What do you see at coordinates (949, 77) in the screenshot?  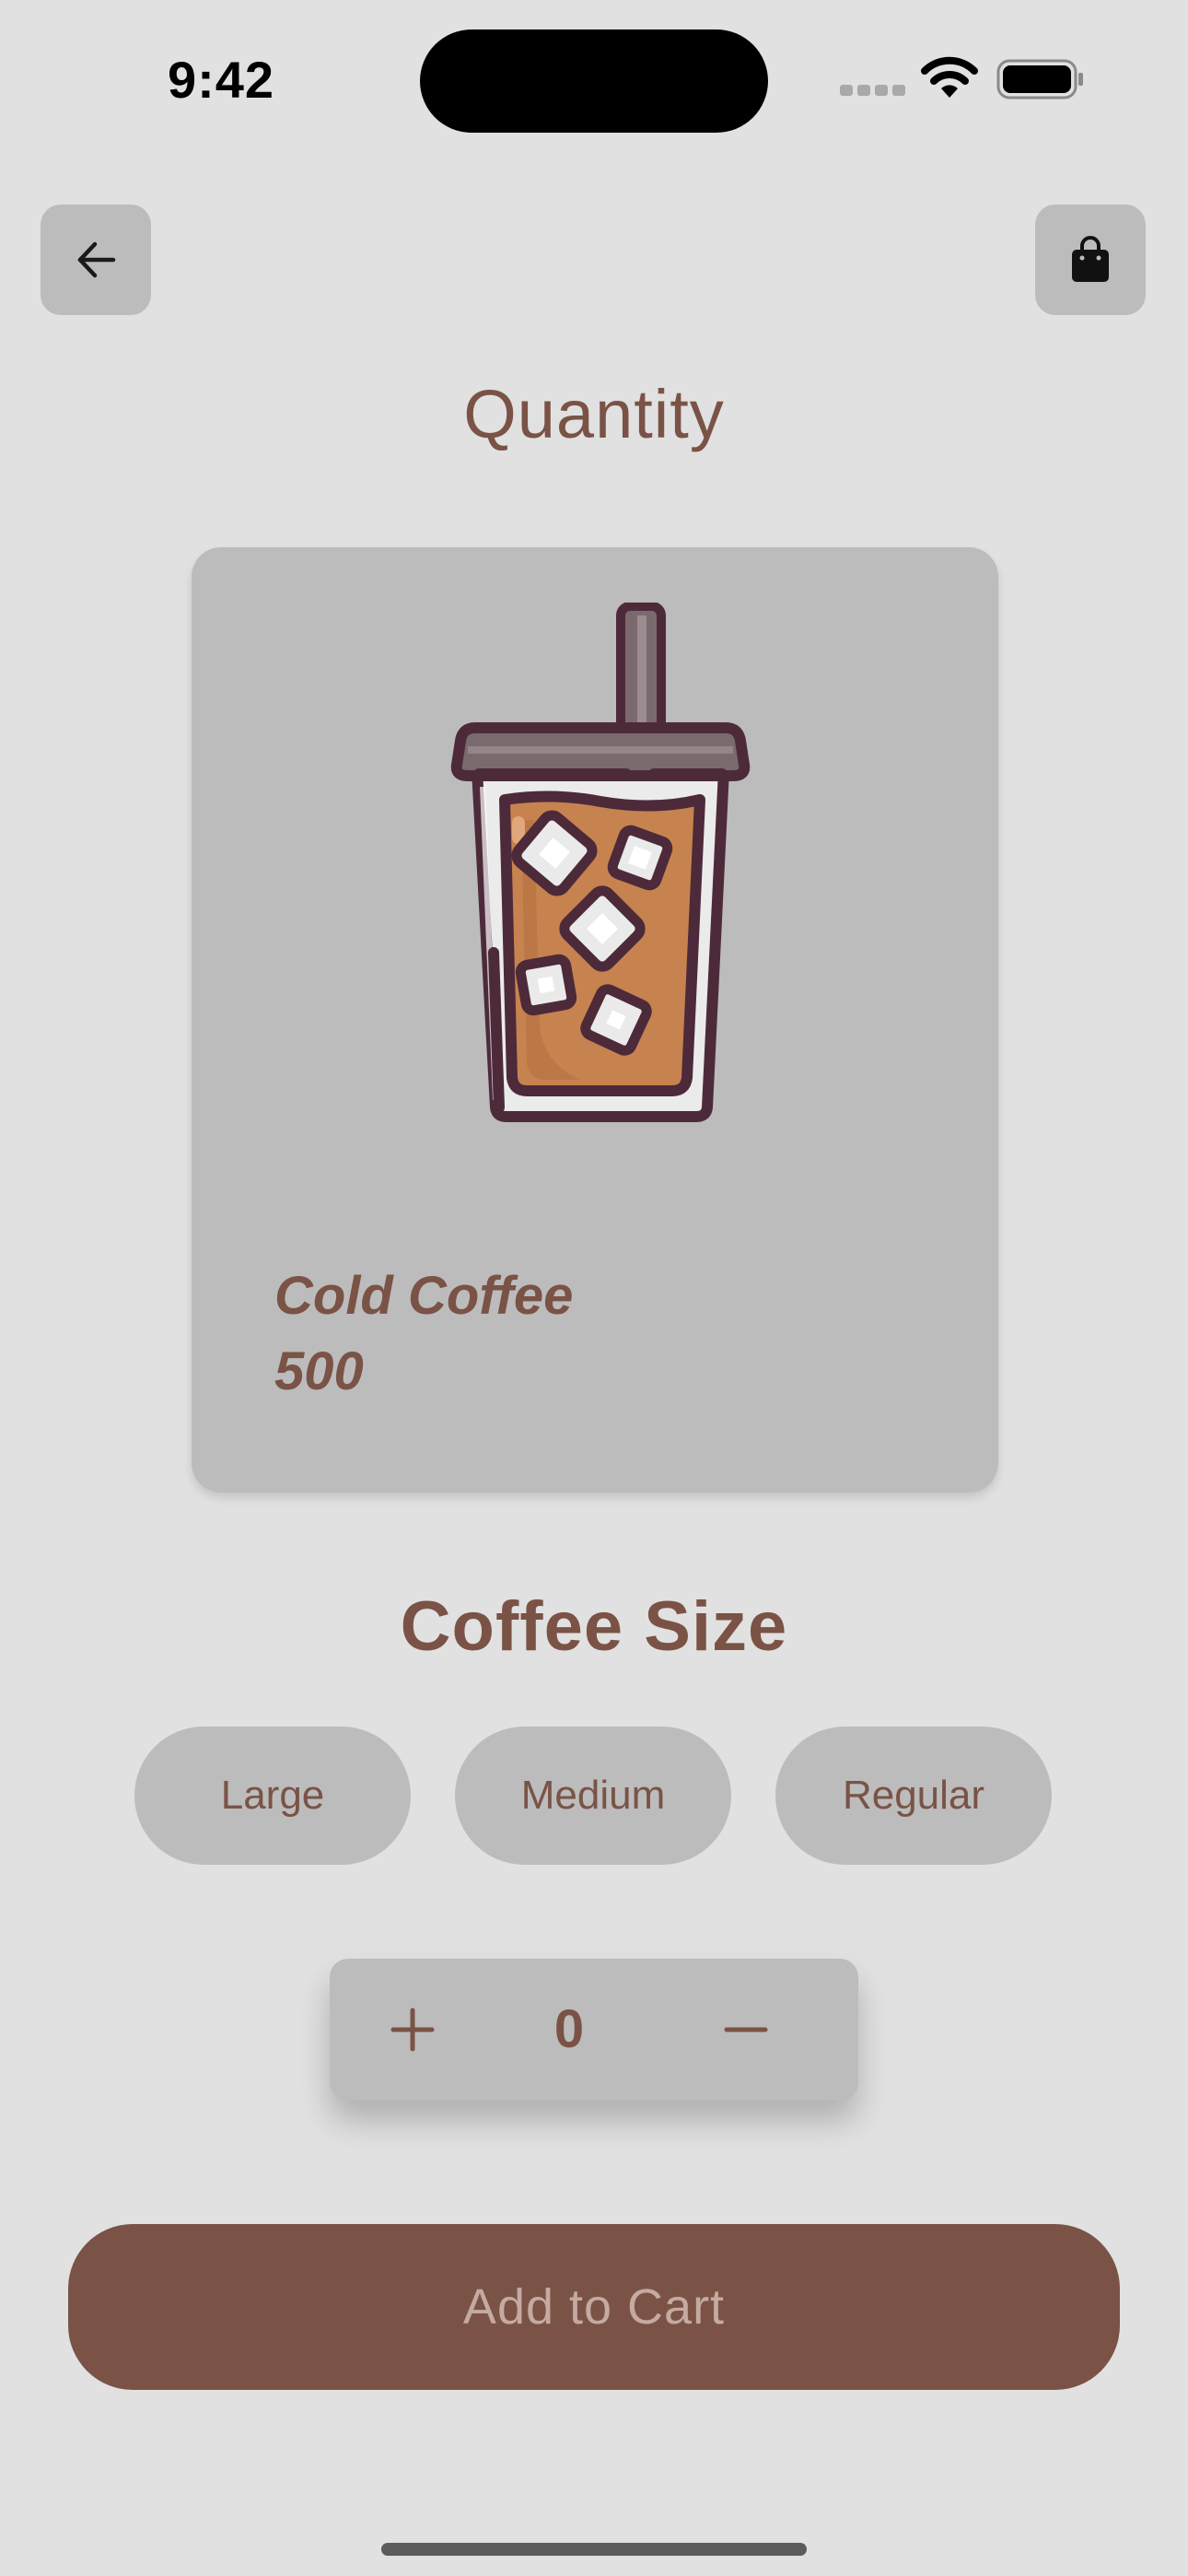 I see `wifi-icon` at bounding box center [949, 77].